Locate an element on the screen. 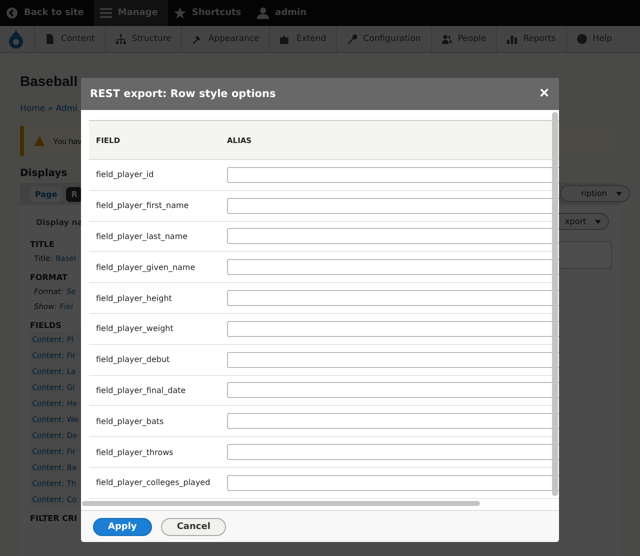  table-cell-text: field_player_bats is located at coordinates (130, 421).